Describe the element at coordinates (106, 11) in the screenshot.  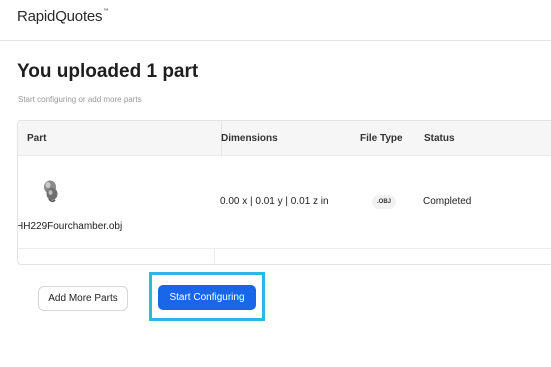
I see `trademark-symbol: ™` at that location.